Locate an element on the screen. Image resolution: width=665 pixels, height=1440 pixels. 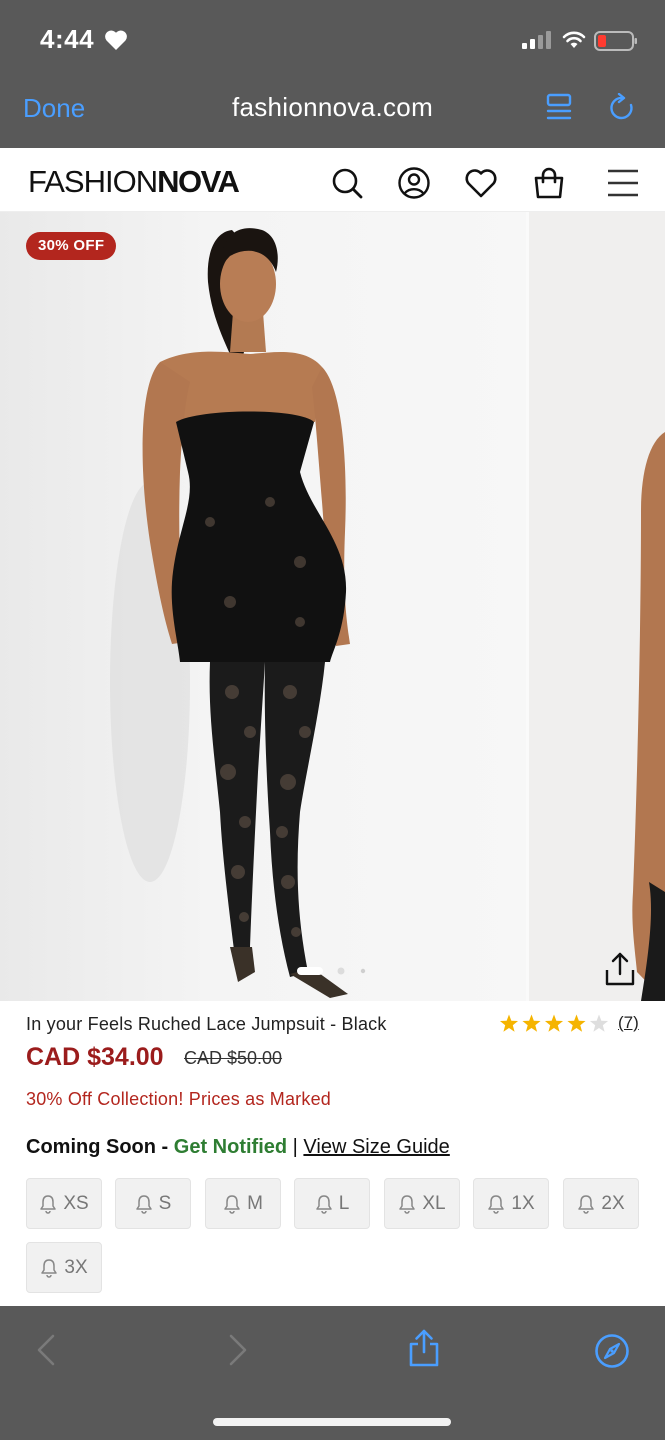
review-count-link: (7) is located at coordinates (628, 1023).